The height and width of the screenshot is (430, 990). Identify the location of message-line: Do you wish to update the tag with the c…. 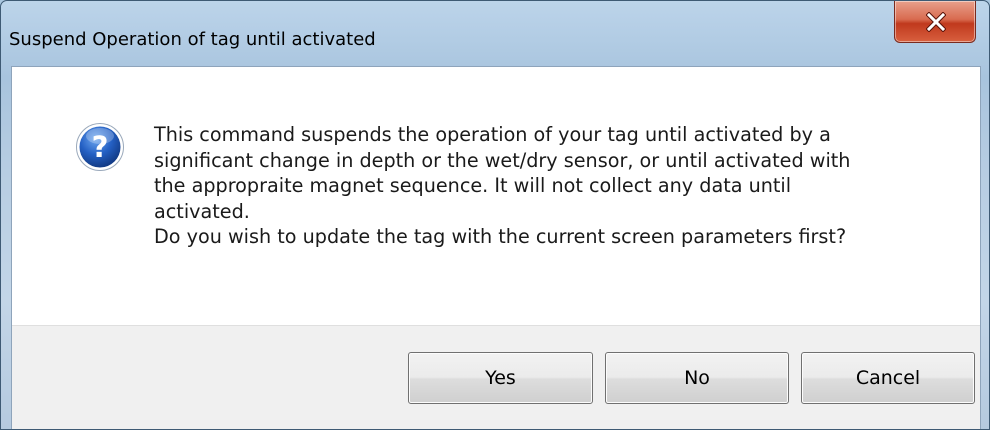
(500, 236).